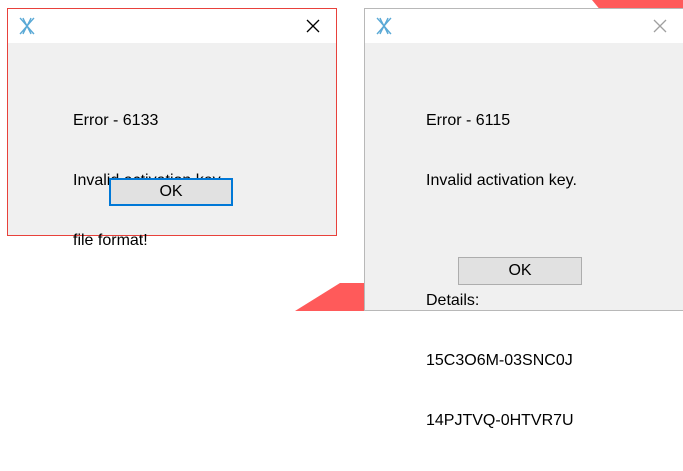 This screenshot has height=471, width=683. Describe the element at coordinates (453, 300) in the screenshot. I see `message-line: Details:` at that location.